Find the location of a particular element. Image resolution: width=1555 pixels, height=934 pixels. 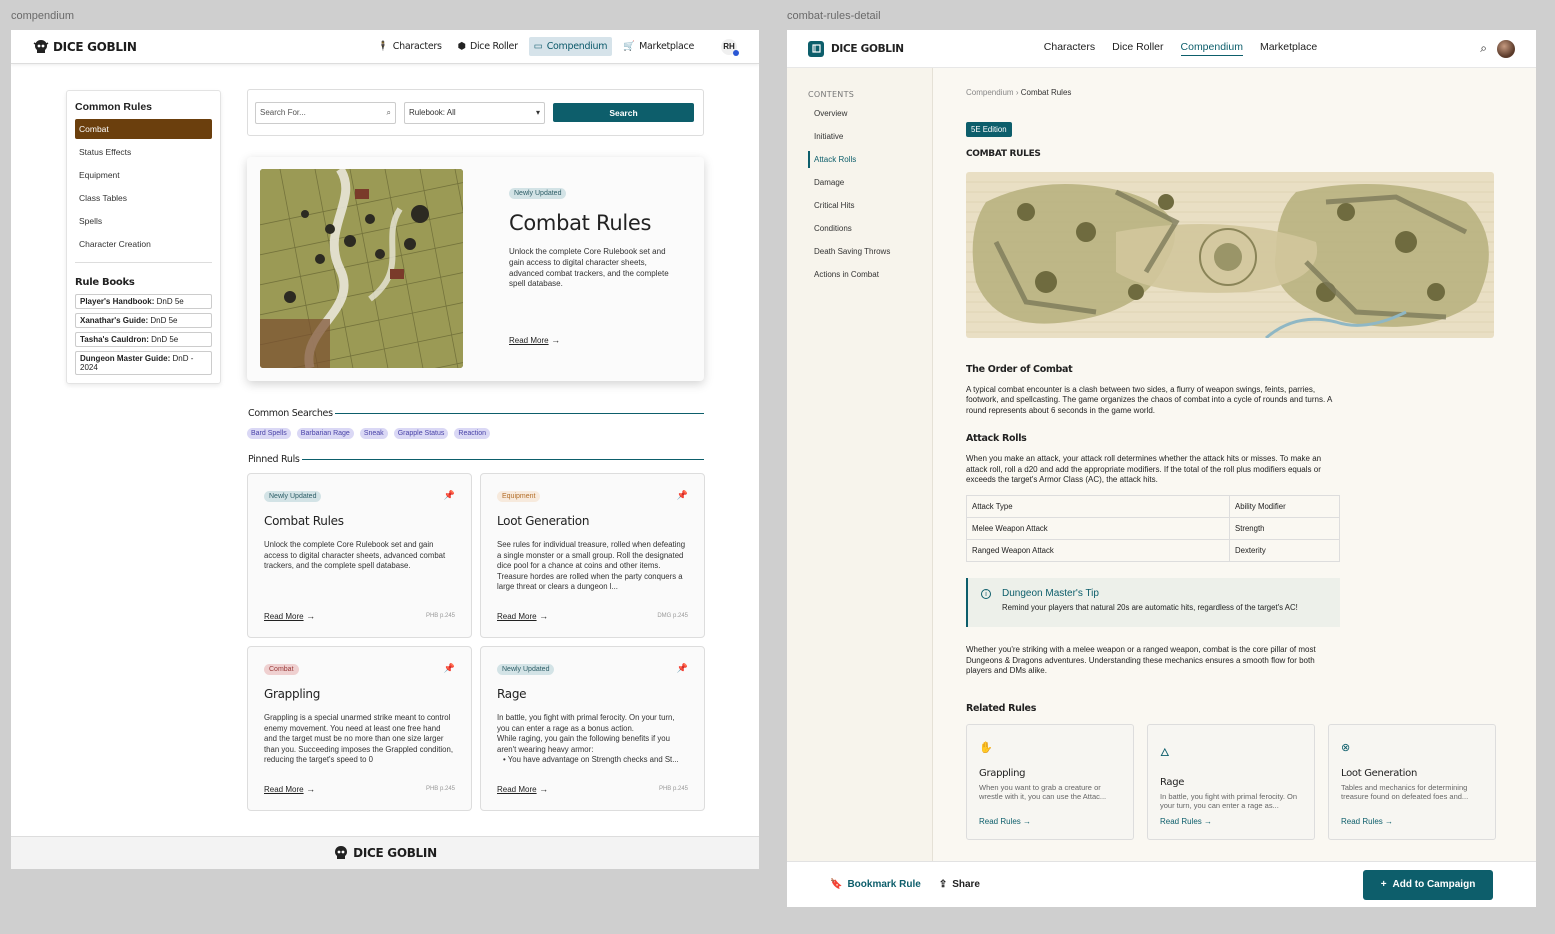

card-footer: Read More → DMG p.245 is located at coordinates (592, 616).